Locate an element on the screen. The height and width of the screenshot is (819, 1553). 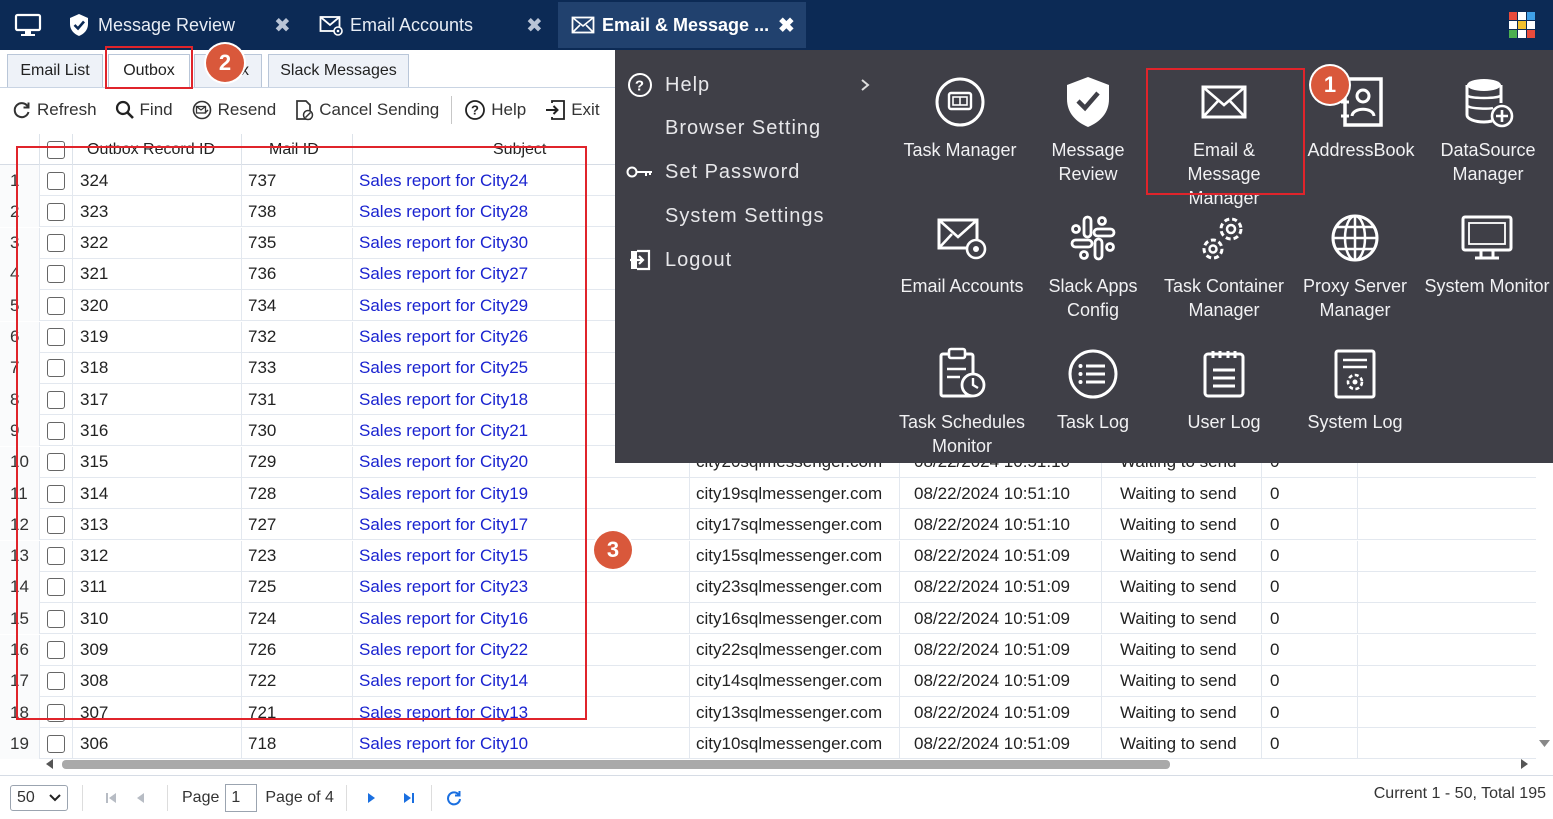
logout-icon is located at coordinates (640, 260).